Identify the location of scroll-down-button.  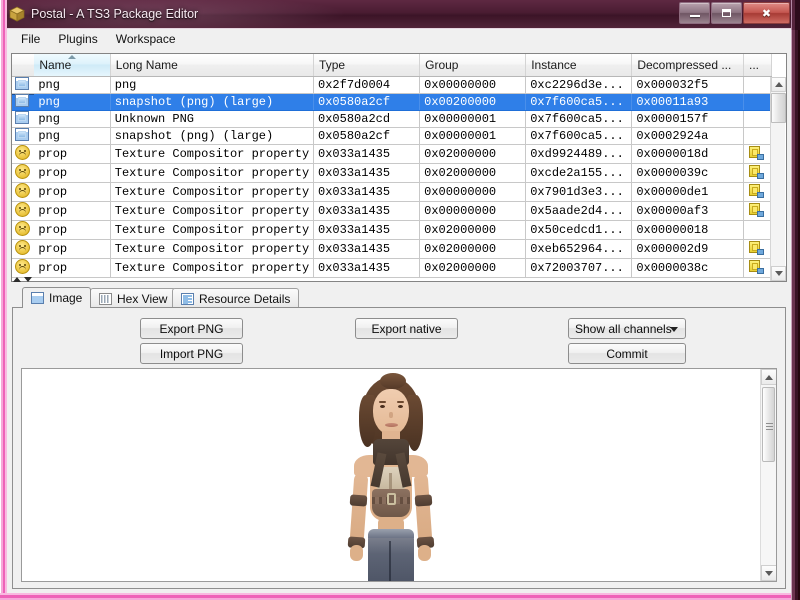
(778, 273).